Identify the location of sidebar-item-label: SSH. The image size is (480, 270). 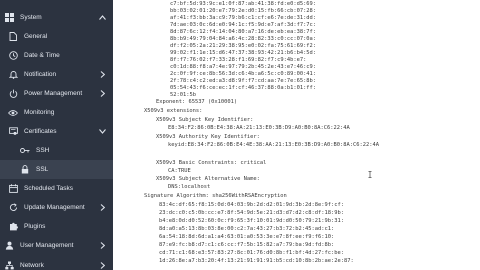
(43, 150).